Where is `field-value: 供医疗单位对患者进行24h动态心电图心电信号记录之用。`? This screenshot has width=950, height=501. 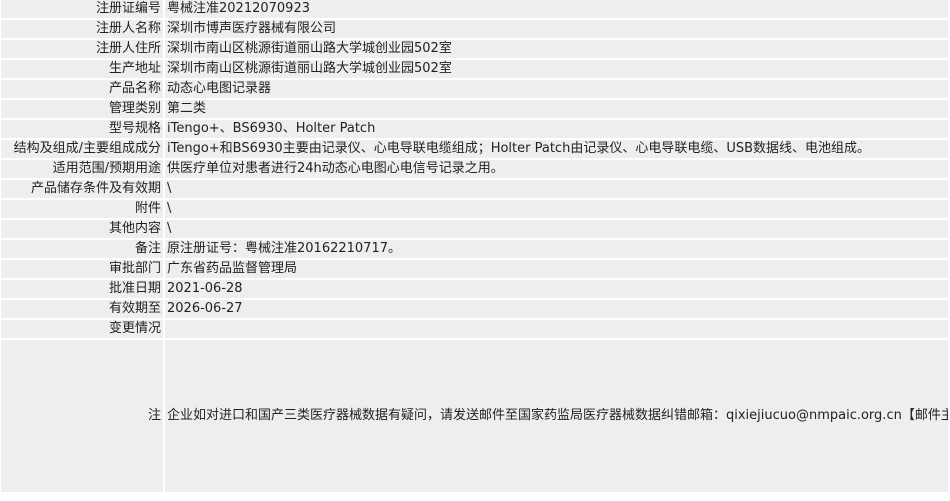
field-value: 供医疗单位对患者进行24h动态心电图心电信号记录之用。 is located at coordinates (556, 169).